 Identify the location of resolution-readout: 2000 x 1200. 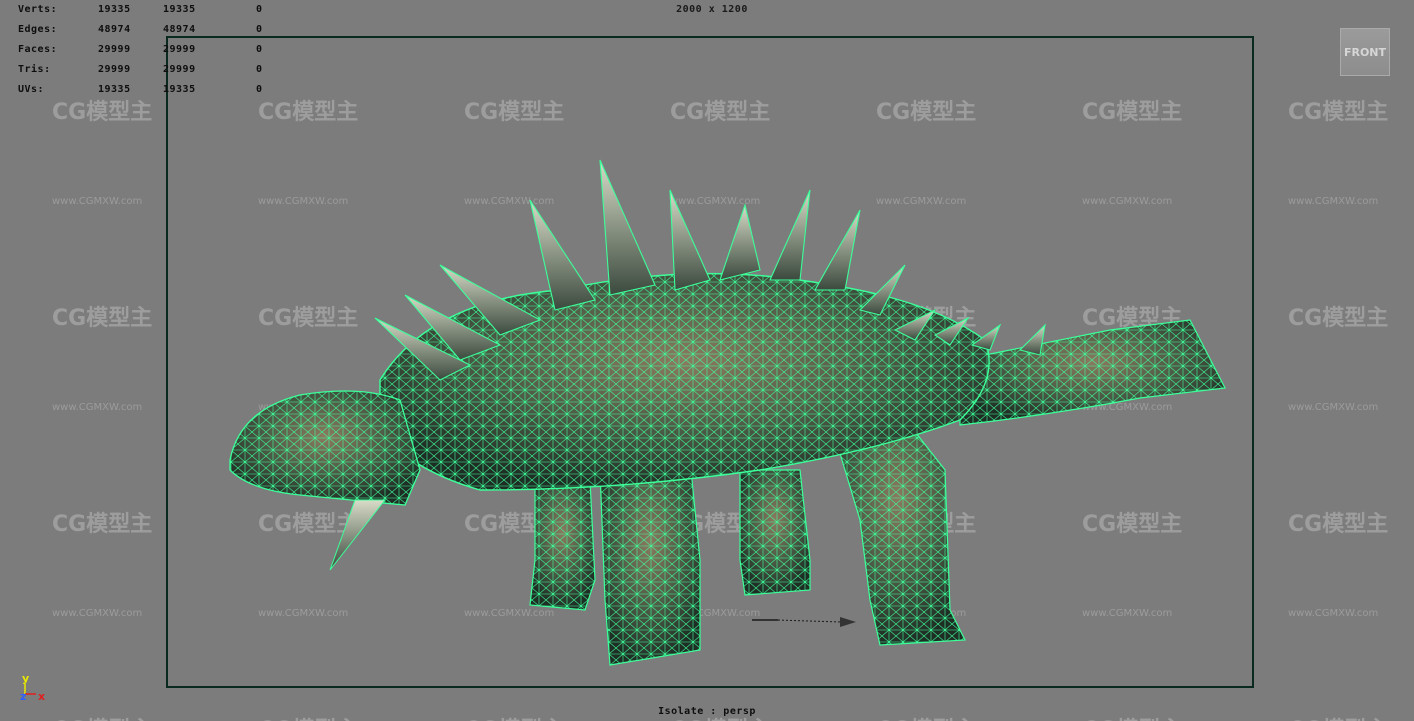
(712, 9).